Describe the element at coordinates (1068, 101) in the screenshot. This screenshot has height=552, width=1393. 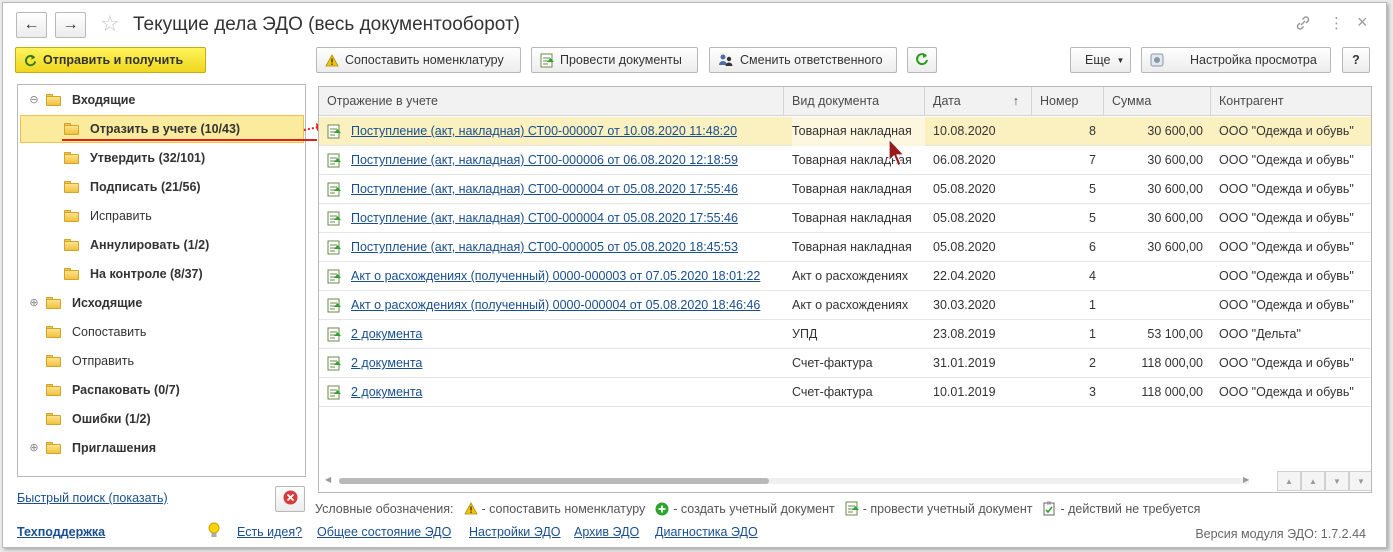
I see `column-header-number: Номер` at that location.